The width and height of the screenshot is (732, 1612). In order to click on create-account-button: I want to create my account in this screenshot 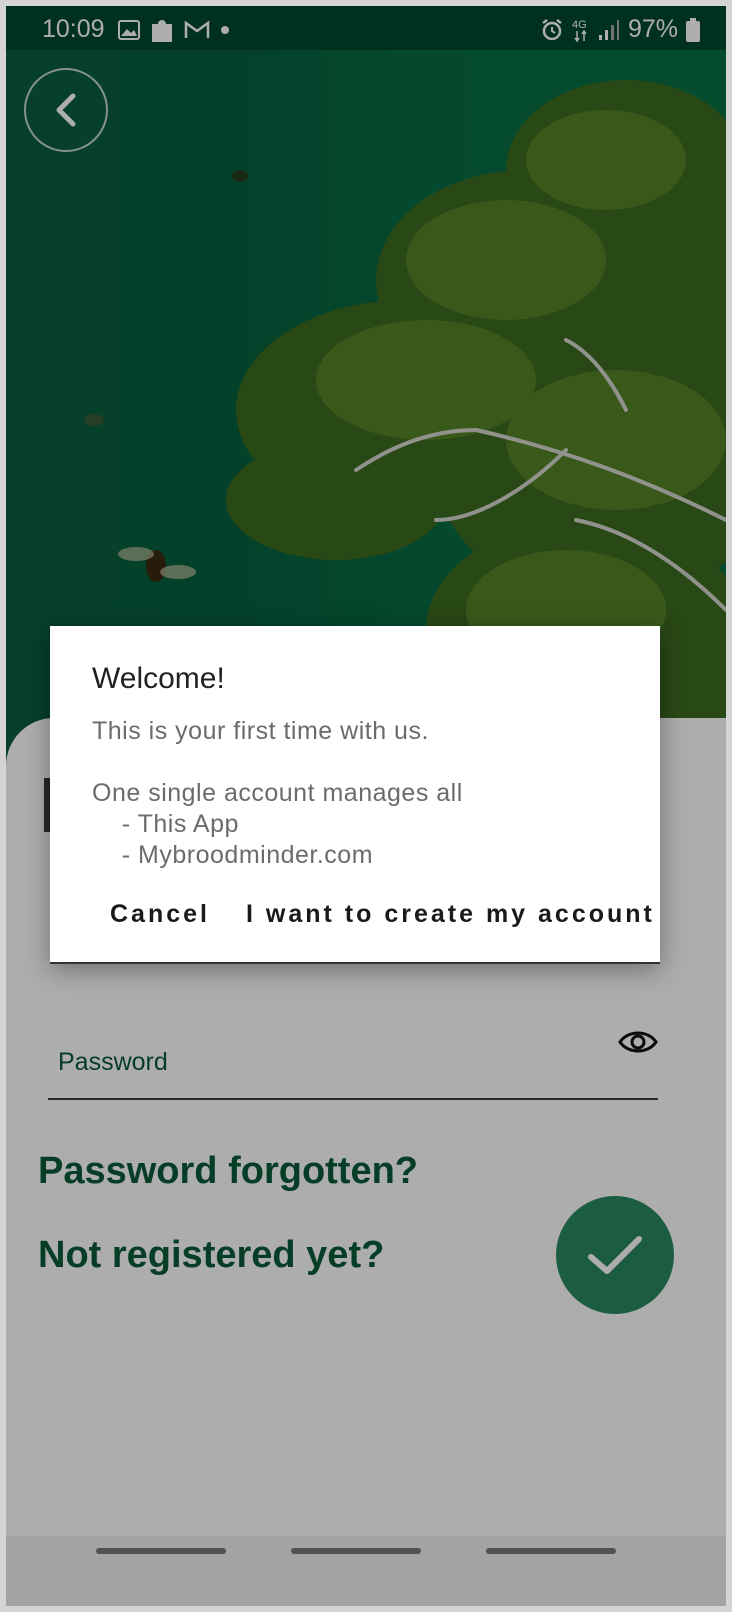, I will do `click(450, 914)`.